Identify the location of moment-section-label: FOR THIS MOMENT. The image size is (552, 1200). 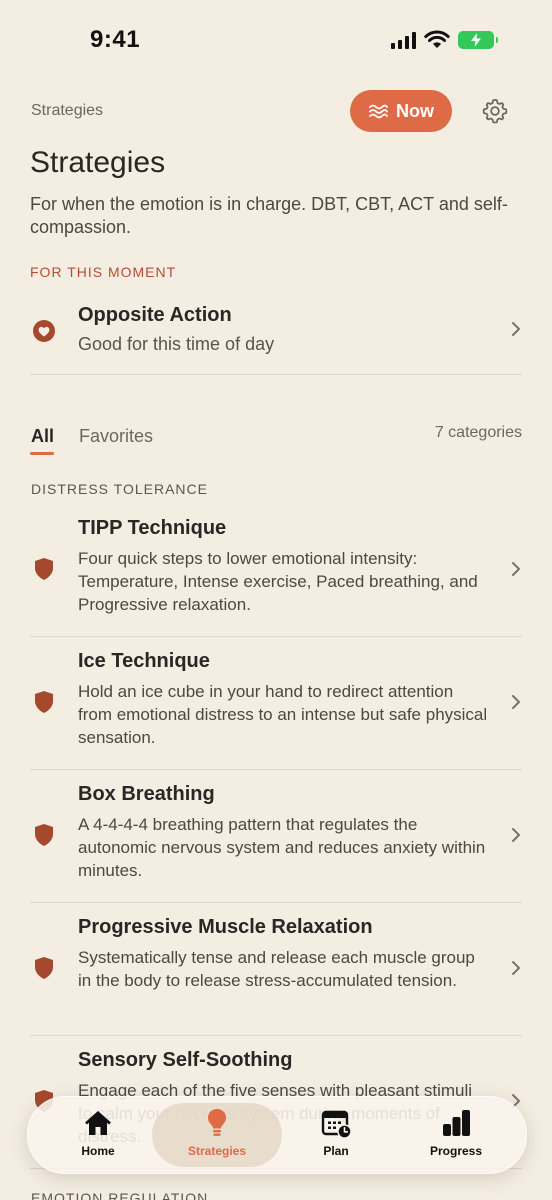
(103, 272).